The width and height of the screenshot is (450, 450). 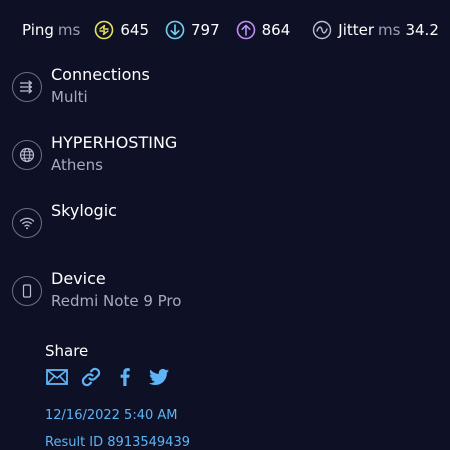 I want to click on jitter-label: Jitter, so click(x=356, y=30).